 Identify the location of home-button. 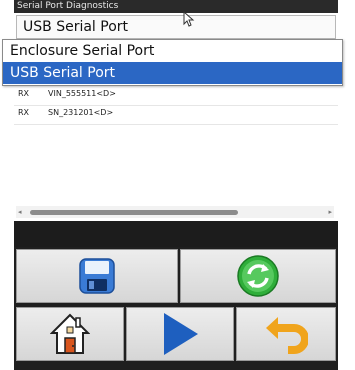
(70, 334).